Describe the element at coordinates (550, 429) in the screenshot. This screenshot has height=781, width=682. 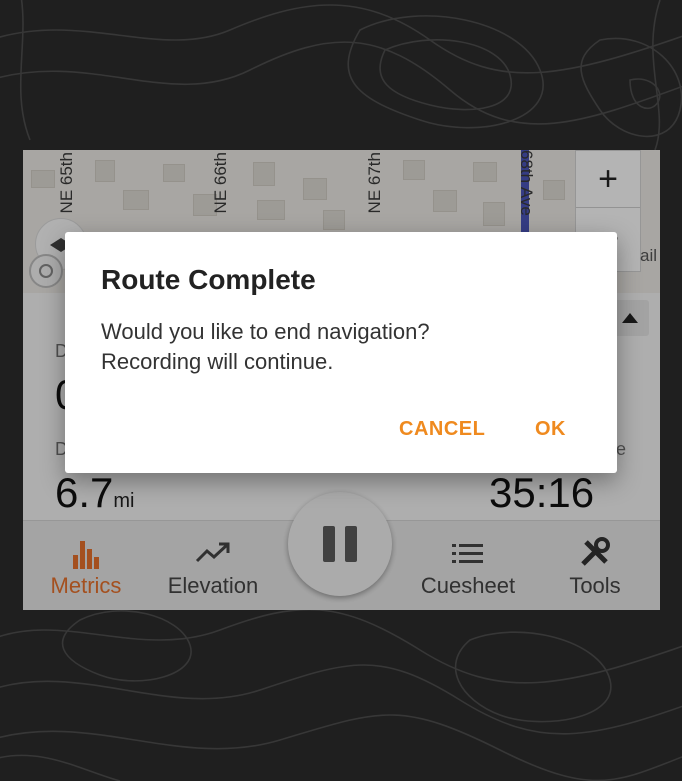
I see `ok-button: OK` at that location.